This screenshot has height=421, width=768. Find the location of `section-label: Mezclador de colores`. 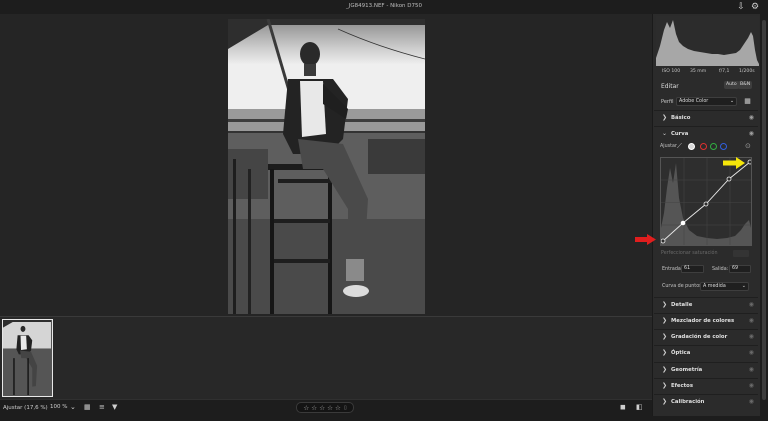

section-label: Mezclador de colores is located at coordinates (703, 321).